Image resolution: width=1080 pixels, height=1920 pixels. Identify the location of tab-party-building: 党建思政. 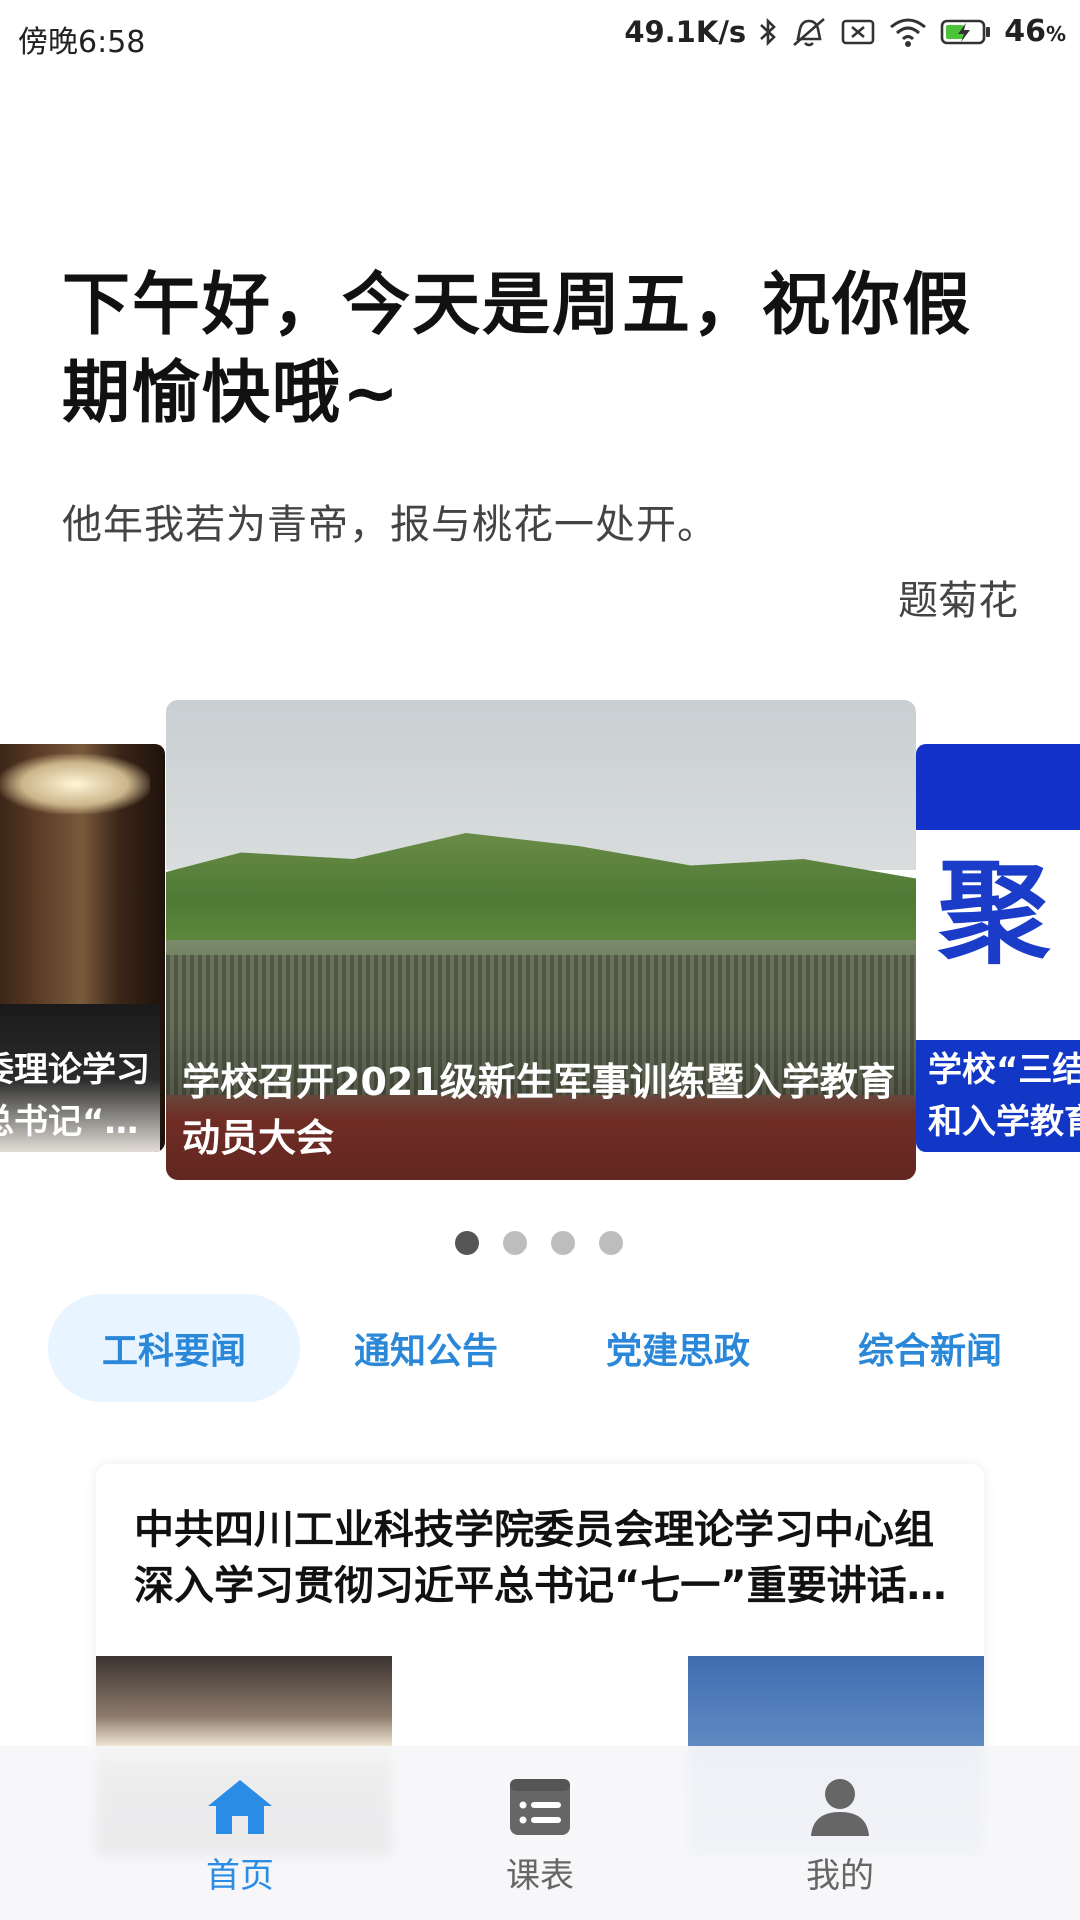
(678, 1348).